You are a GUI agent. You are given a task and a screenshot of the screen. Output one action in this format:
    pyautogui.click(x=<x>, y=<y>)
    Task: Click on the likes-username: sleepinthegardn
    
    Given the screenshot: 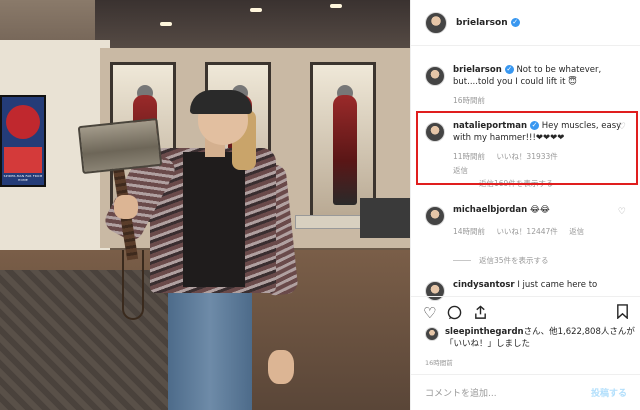 What is the action you would take?
    pyautogui.click(x=484, y=332)
    